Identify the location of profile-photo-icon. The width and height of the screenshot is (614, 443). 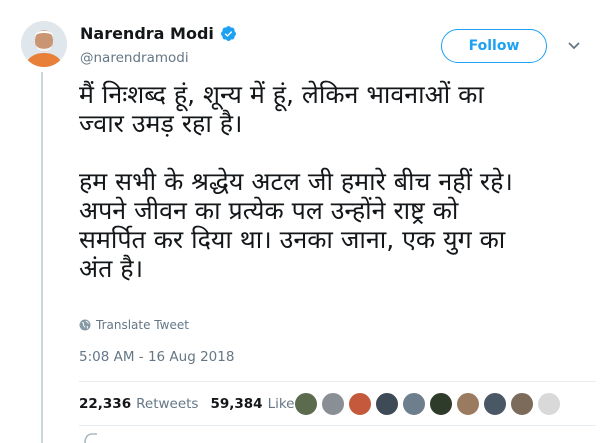
(44, 44).